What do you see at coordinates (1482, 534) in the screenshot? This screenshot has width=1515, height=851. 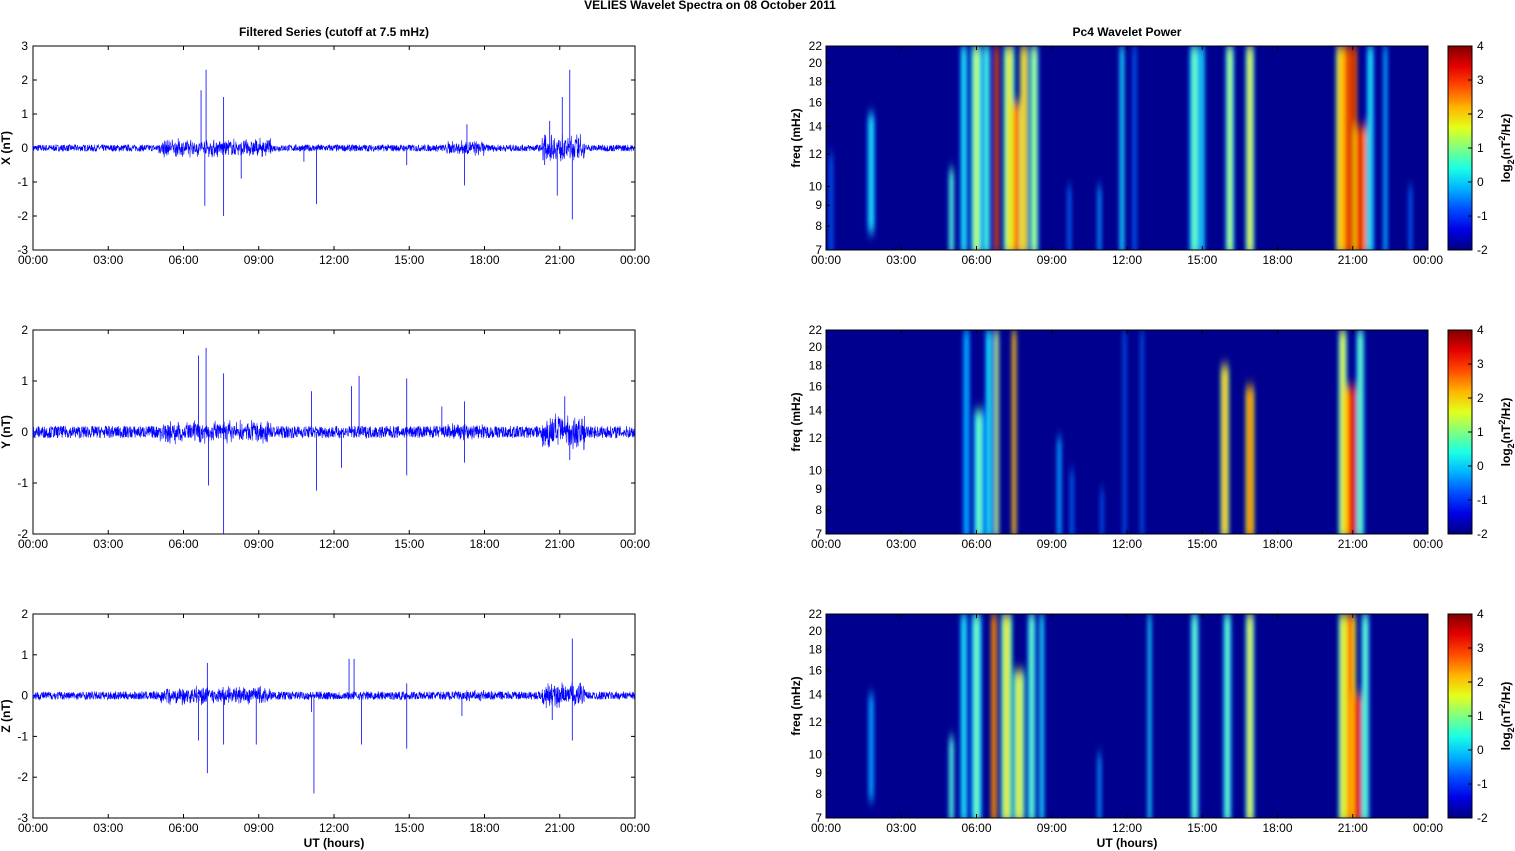 I see `colorbar-tick-label: -2` at bounding box center [1482, 534].